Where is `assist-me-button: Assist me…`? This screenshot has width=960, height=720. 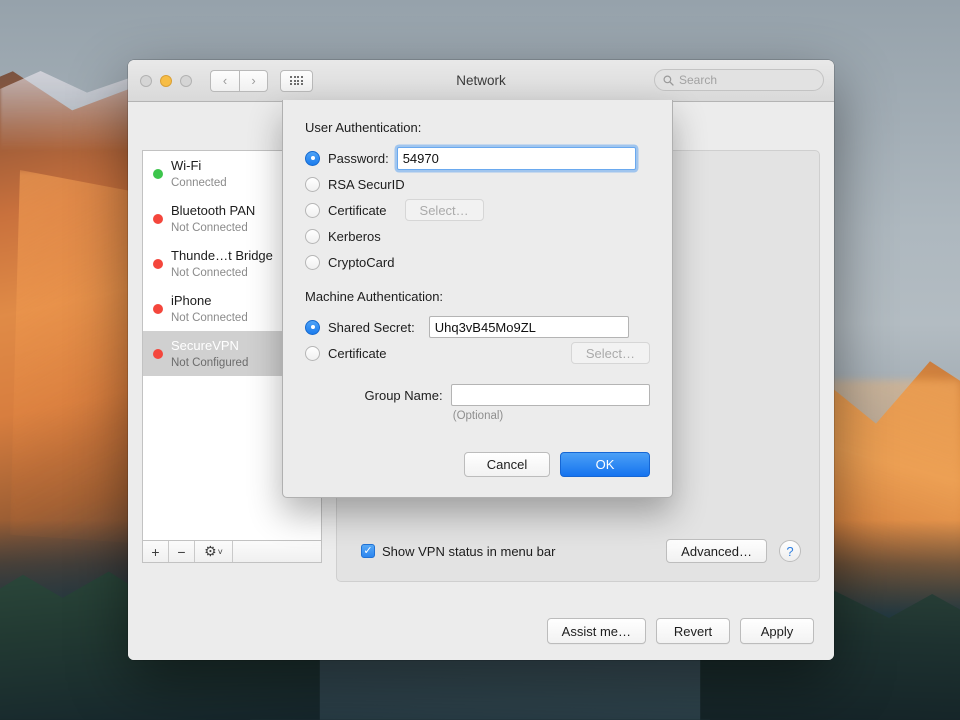 assist-me-button: Assist me… is located at coordinates (596, 631).